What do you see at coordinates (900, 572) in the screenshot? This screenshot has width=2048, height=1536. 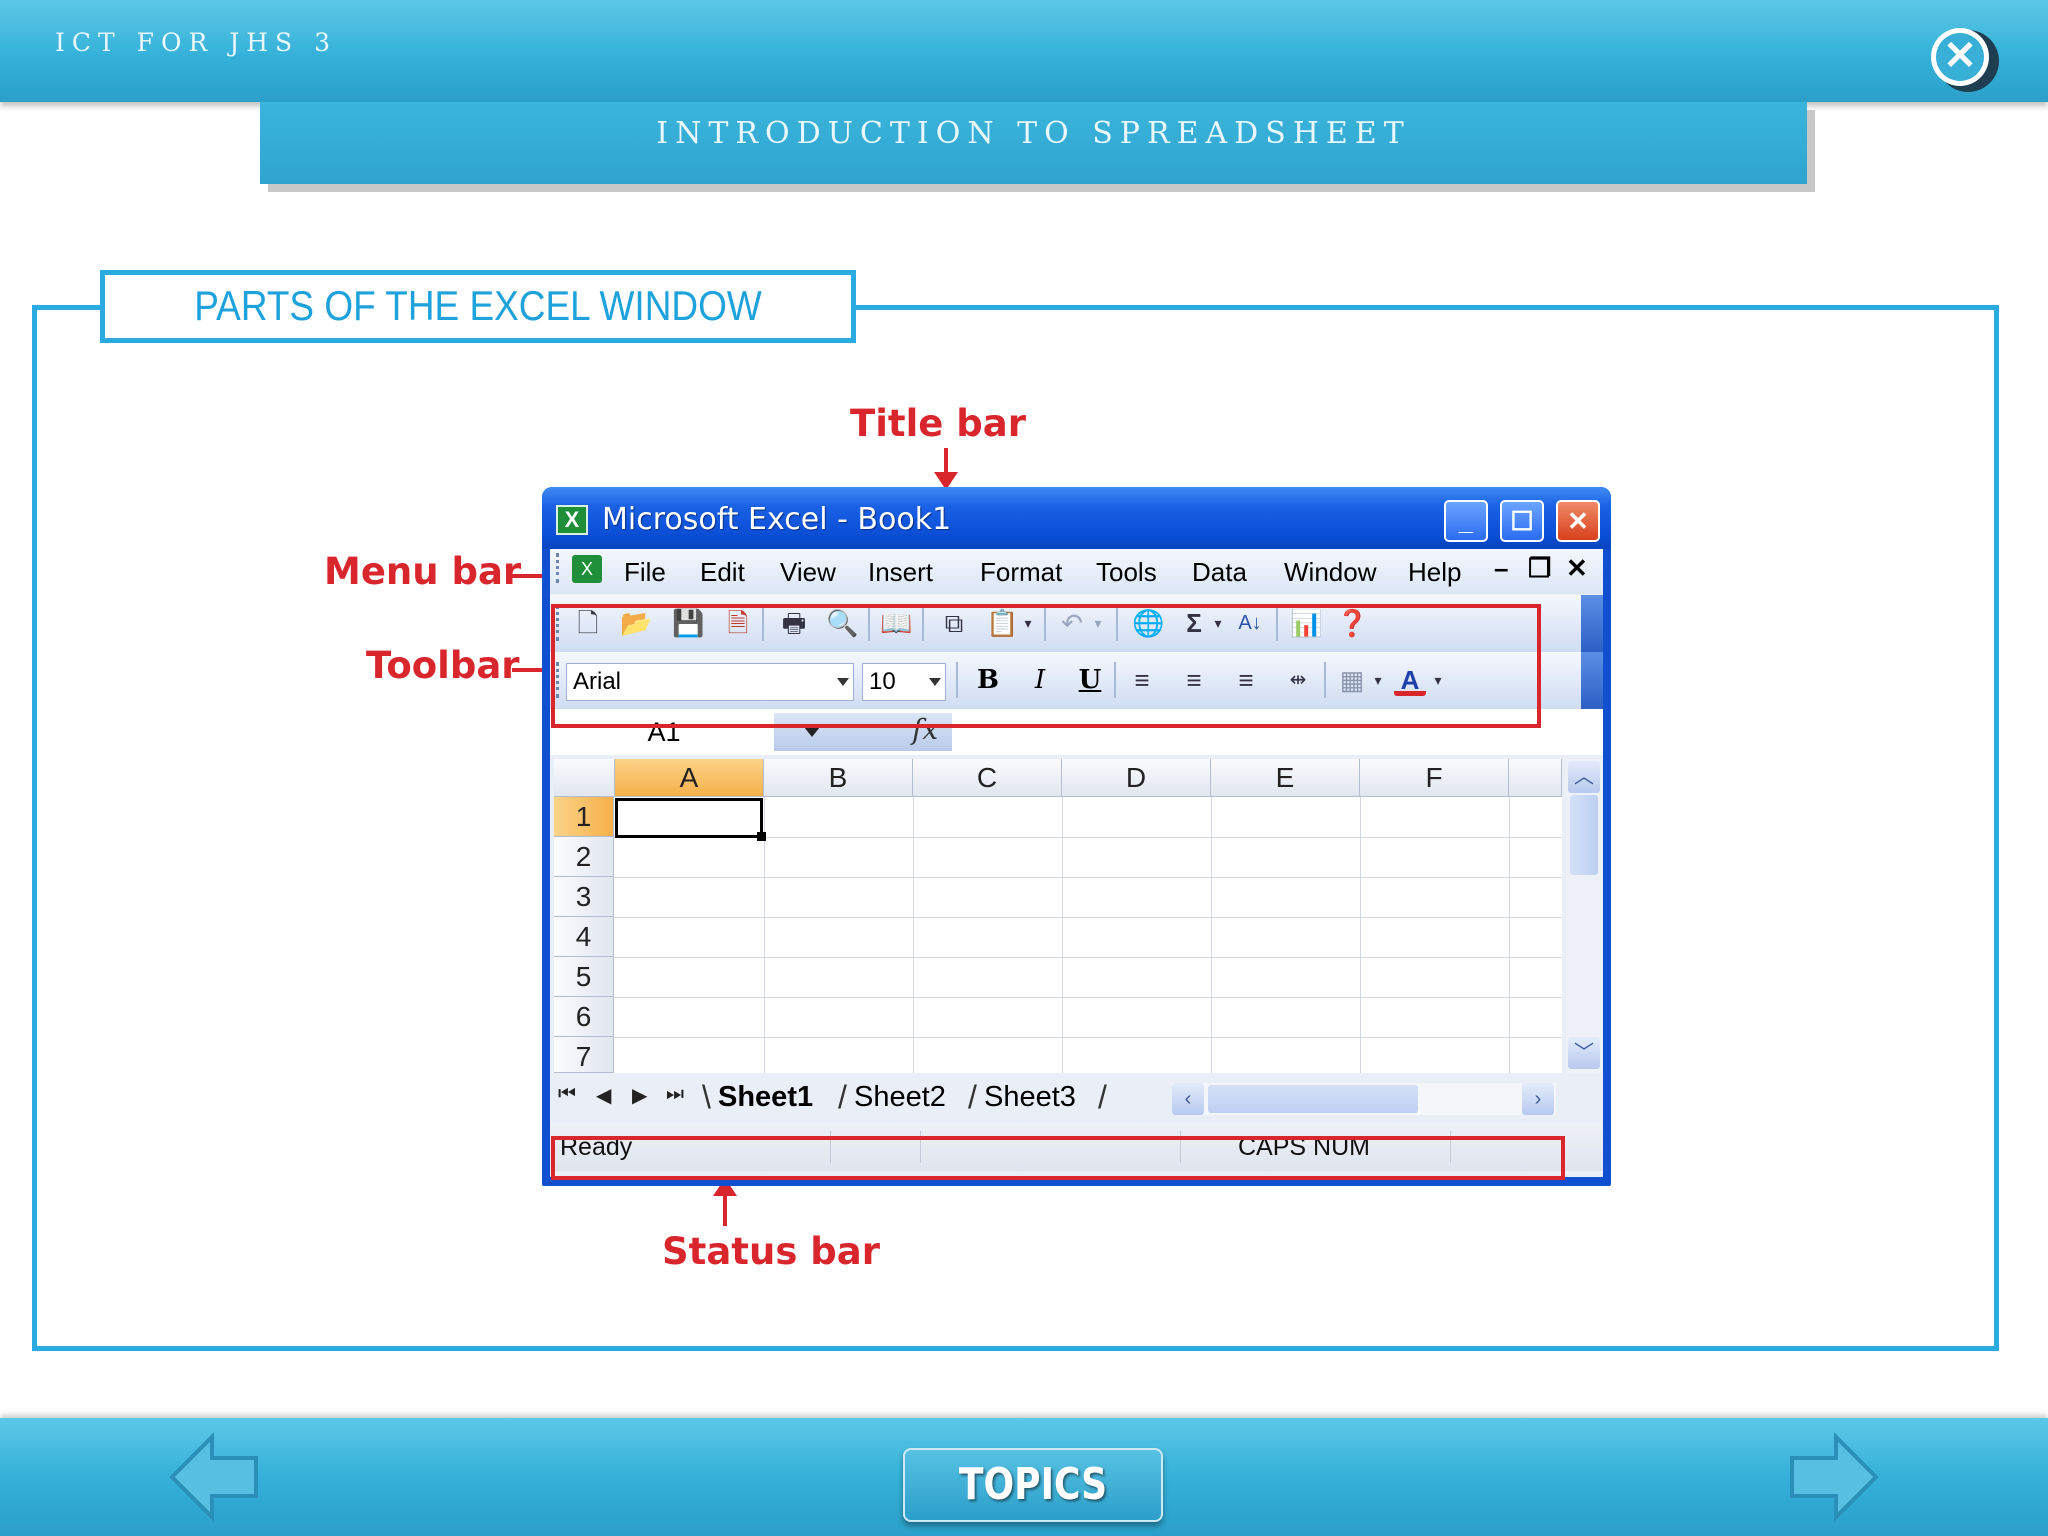 I see `menu-insert: Insert` at bounding box center [900, 572].